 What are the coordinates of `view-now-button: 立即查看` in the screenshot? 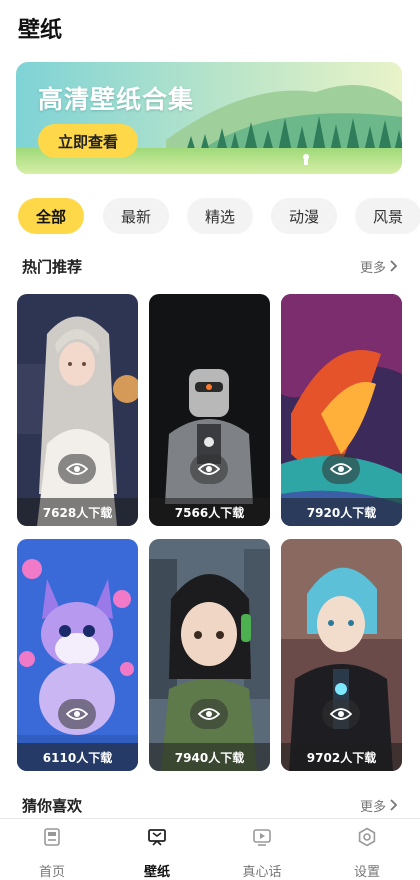 It's located at (88, 141).